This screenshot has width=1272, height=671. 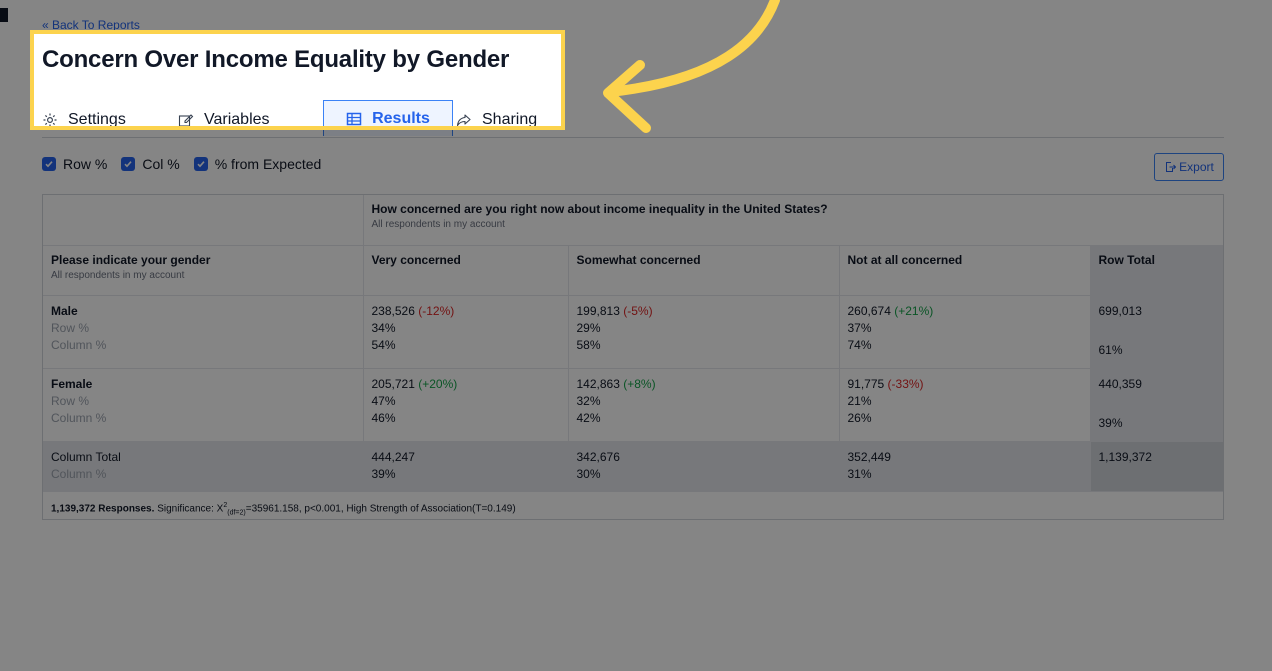 I want to click on col-pct-value: 42%, so click(x=588, y=417).